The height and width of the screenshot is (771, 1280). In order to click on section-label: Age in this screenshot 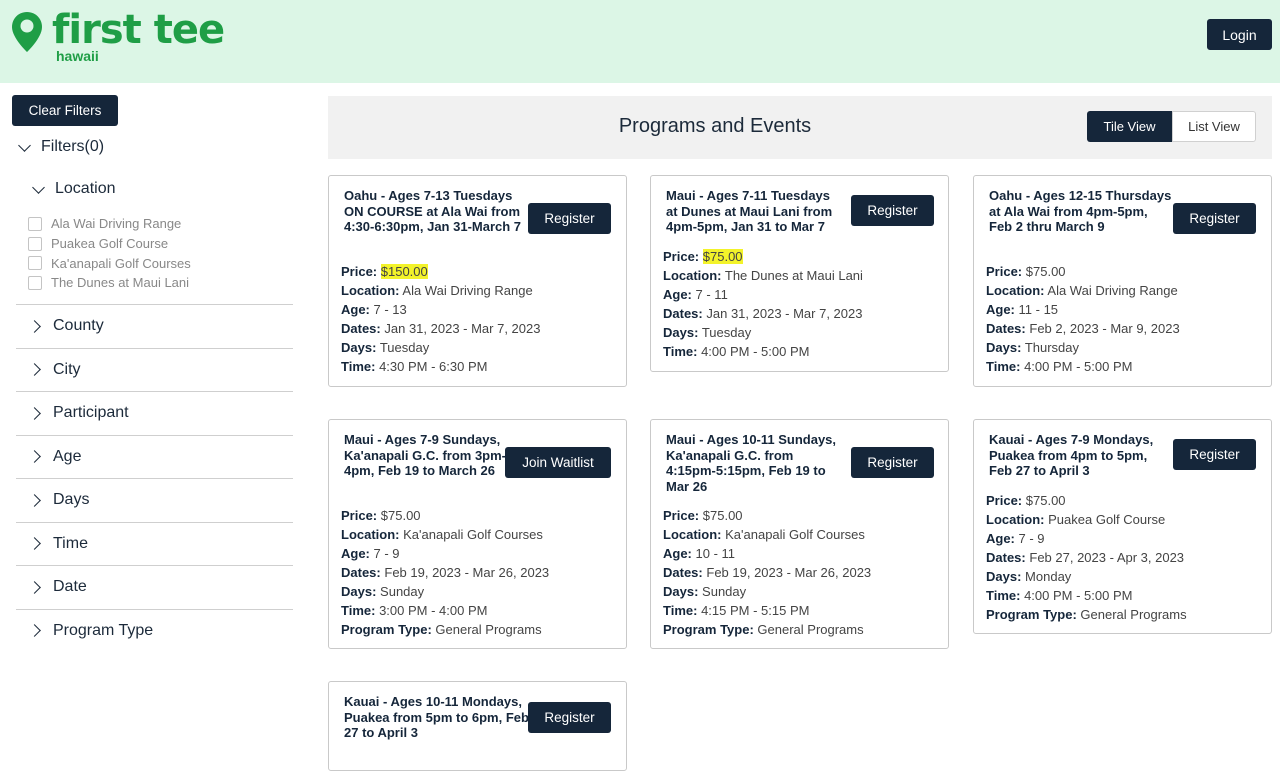, I will do `click(67, 456)`.